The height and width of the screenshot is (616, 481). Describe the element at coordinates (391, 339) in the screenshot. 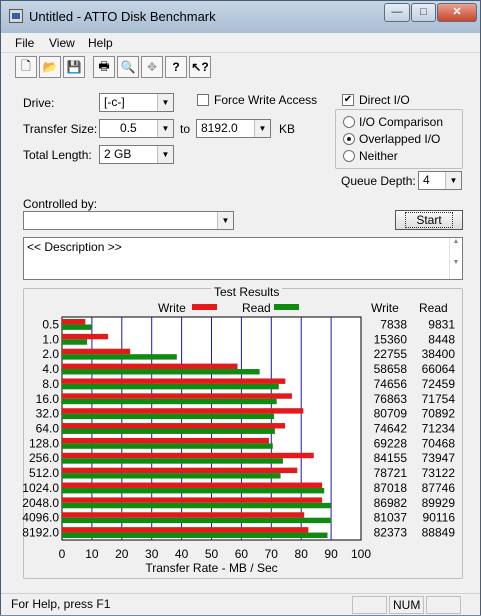

I see `write-value-label: 15360` at that location.